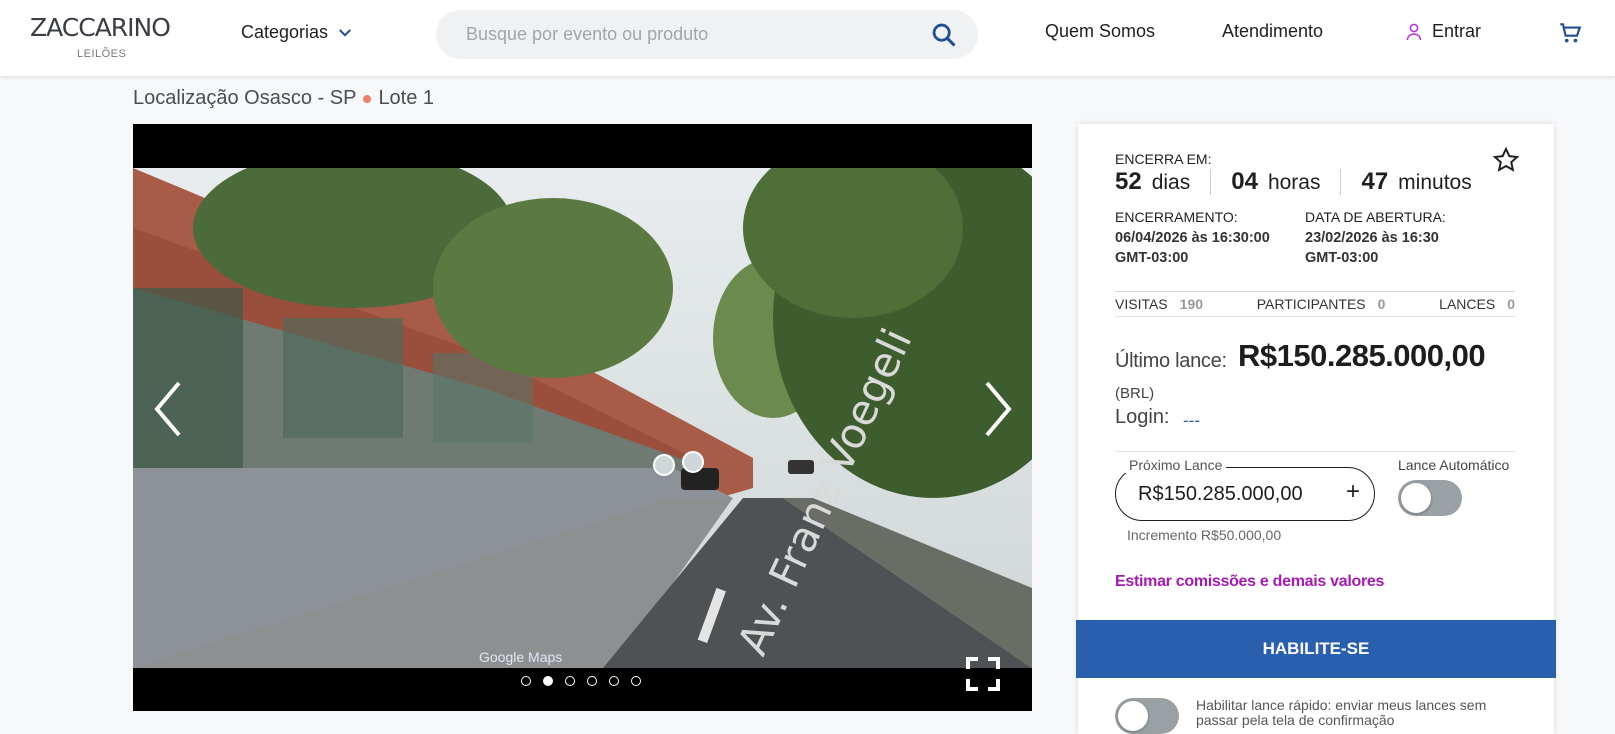 Image resolution: width=1615 pixels, height=734 pixels. Describe the element at coordinates (1191, 420) in the screenshot. I see `login-value: ---` at that location.